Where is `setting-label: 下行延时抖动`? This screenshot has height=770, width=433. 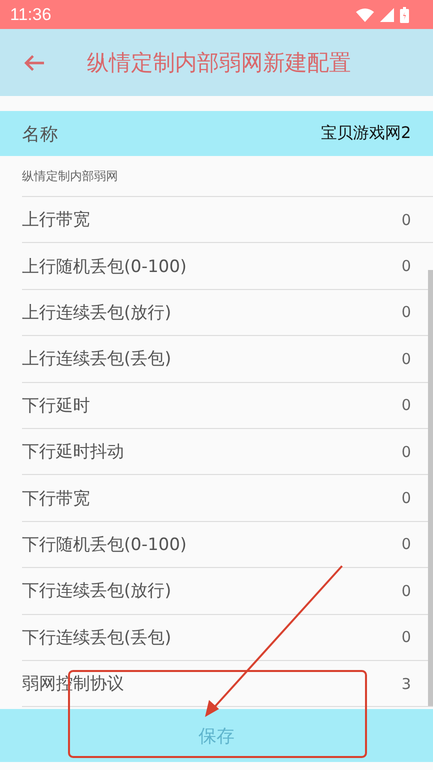
setting-label: 下行延时抖动 is located at coordinates (73, 452).